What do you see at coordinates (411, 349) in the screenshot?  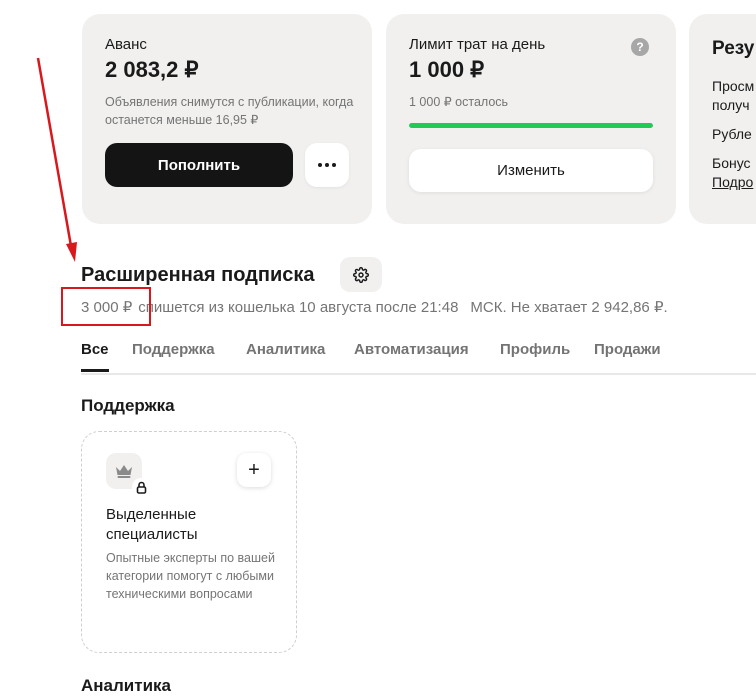 I see `tab-automation: Автоматизация` at bounding box center [411, 349].